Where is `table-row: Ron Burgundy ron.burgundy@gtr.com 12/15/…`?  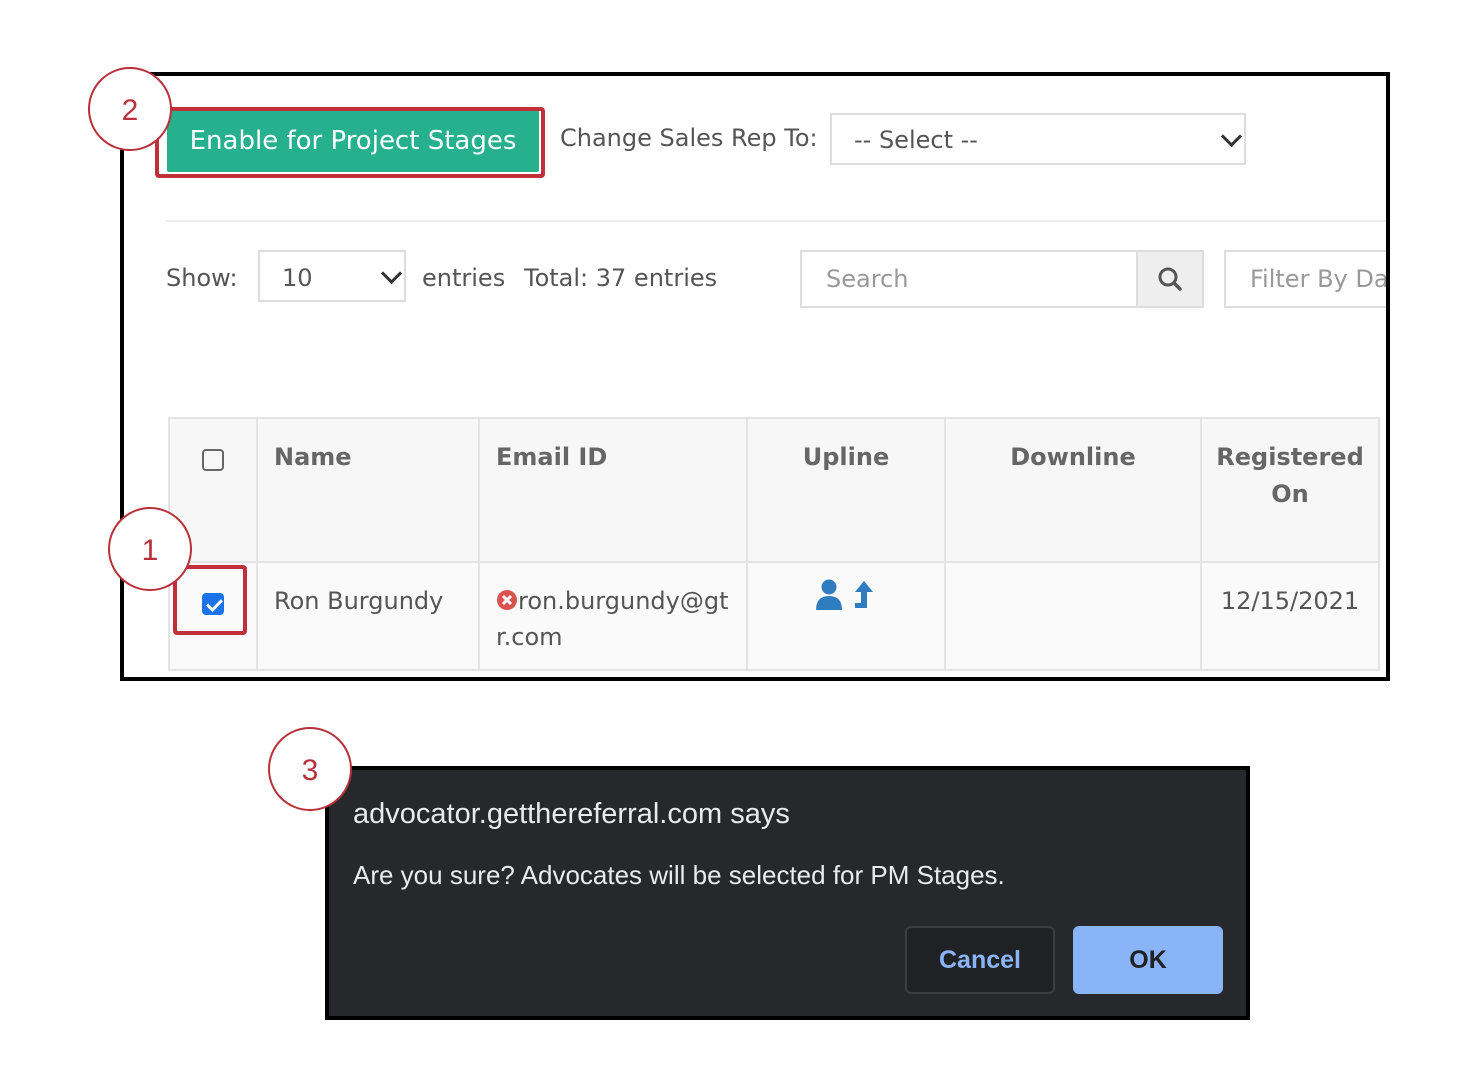 table-row: Ron Burgundy ron.burgundy@gtr.com 12/15/… is located at coordinates (774, 616).